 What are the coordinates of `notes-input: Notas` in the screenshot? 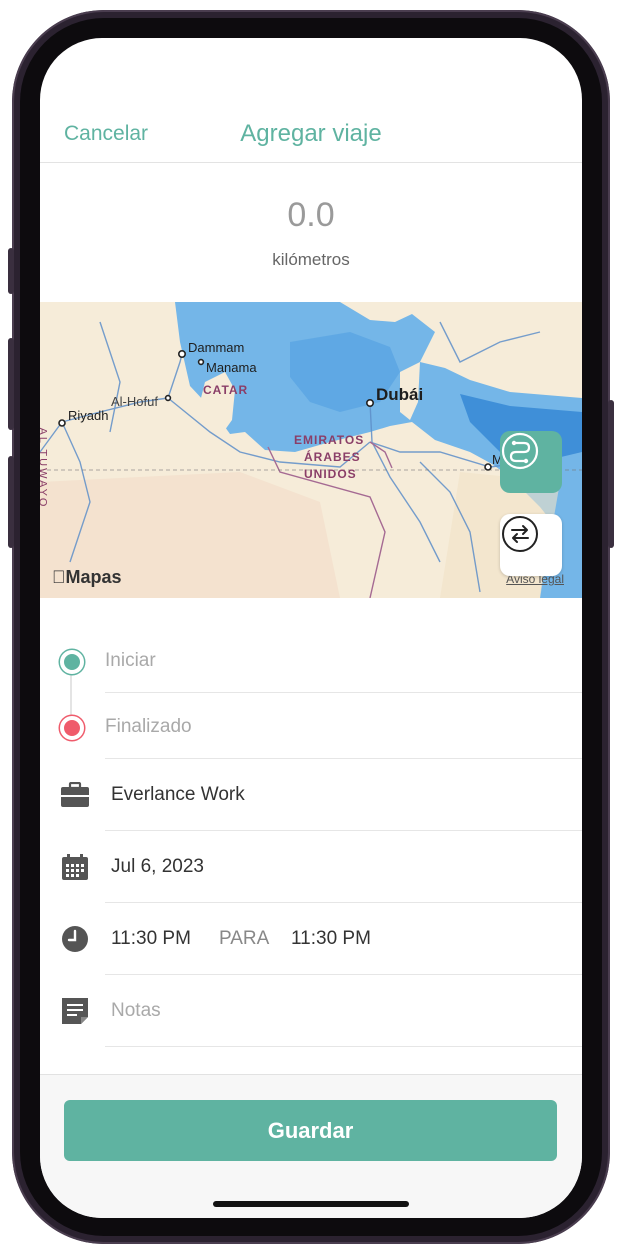 It's located at (136, 1011).